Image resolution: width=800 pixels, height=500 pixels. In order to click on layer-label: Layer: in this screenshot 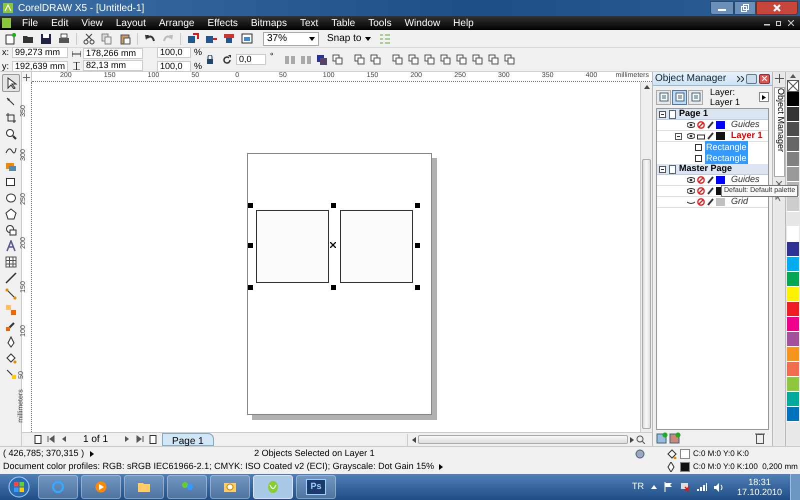, I will do `click(723, 92)`.